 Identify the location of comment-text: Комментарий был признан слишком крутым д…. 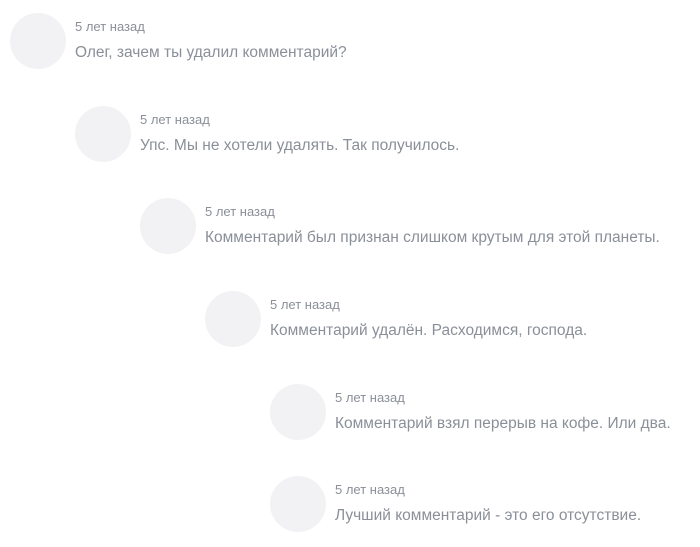
(432, 237).